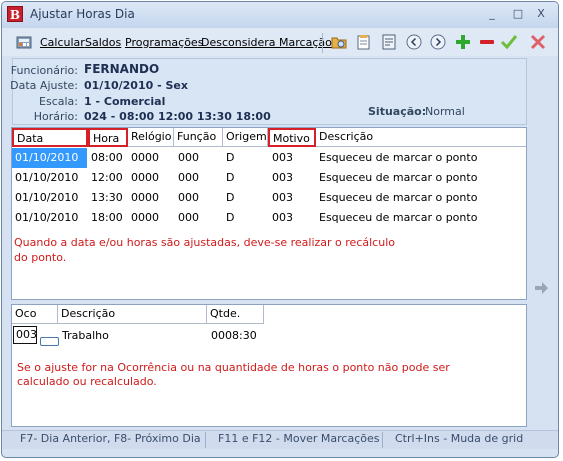 The image size is (563, 461). I want to click on lookup-button, so click(49, 341).